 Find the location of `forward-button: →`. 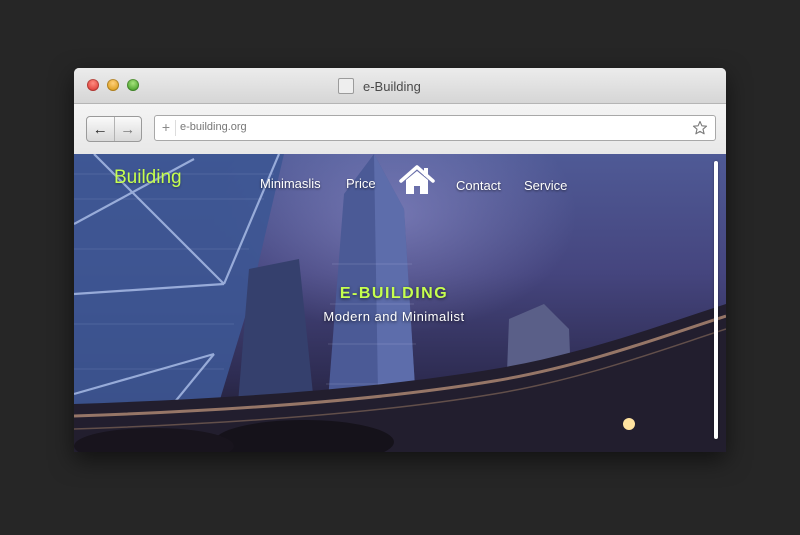

forward-button: → is located at coordinates (128, 129).